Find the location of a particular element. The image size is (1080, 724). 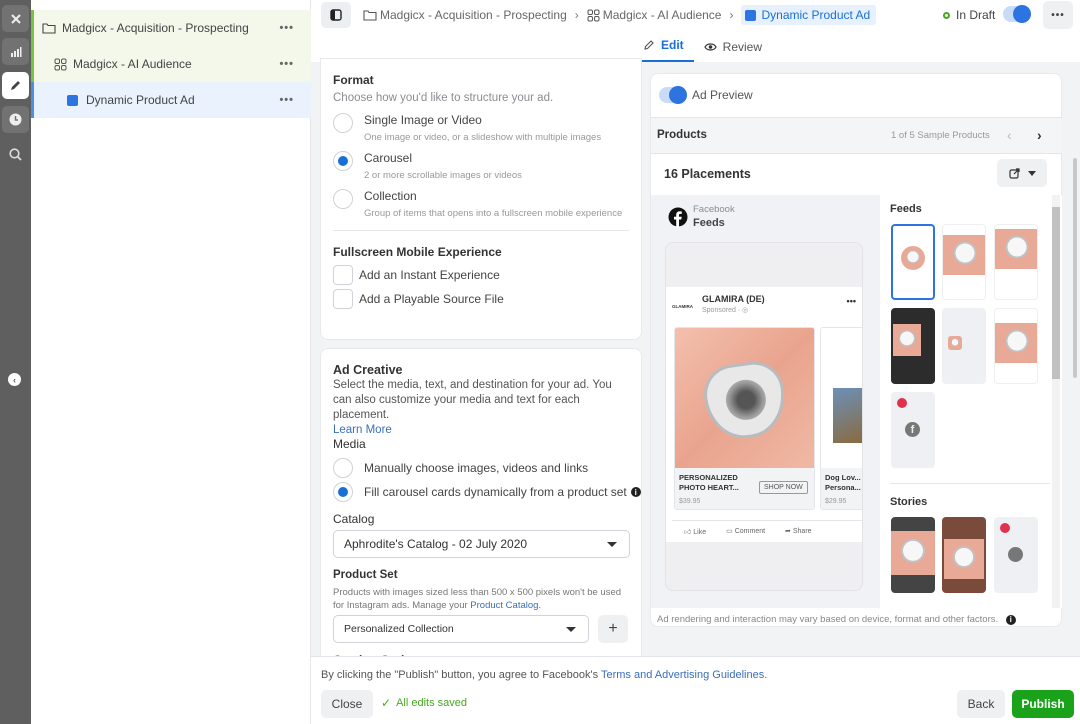

platform-label: Facebook is located at coordinates (714, 209).